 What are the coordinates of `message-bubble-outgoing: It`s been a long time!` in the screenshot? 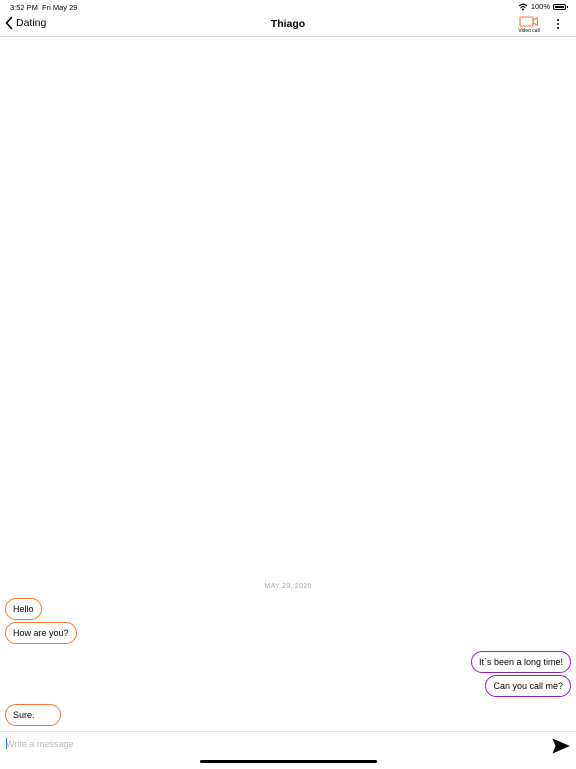 It's located at (520, 662).